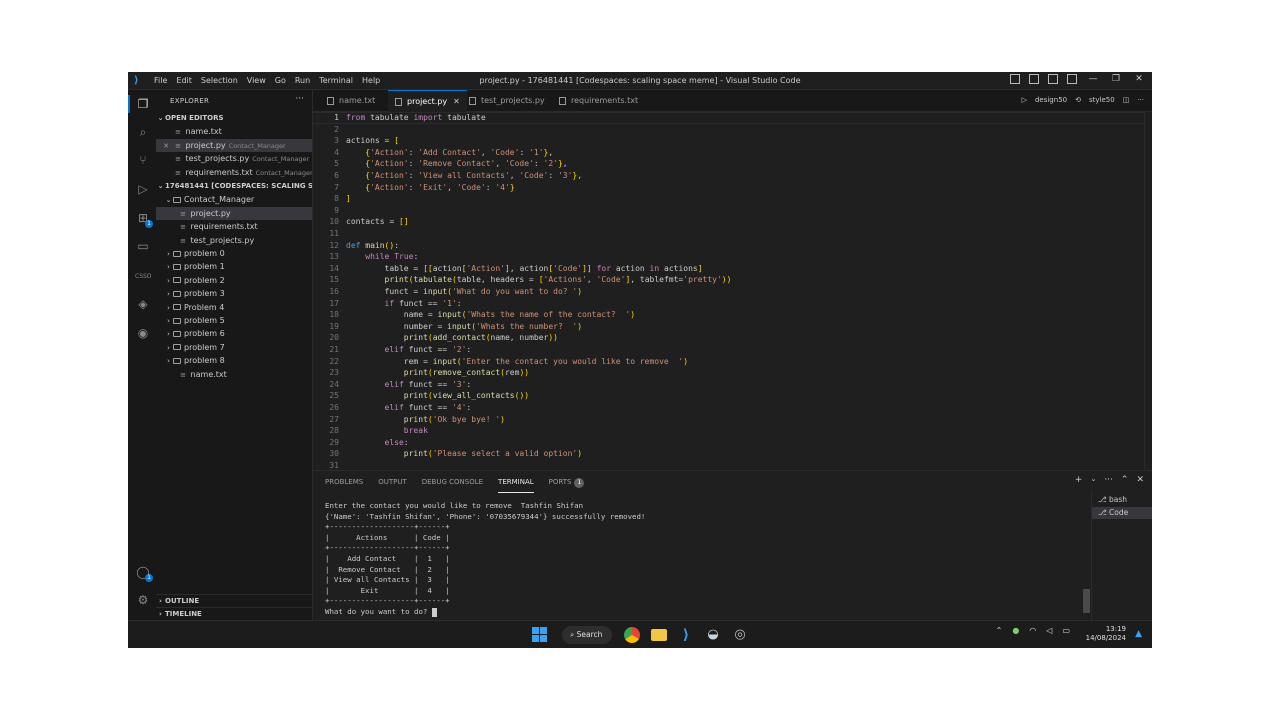  Describe the element at coordinates (464, 327) in the screenshot. I see `code-line: number = input('Whats the number? ')` at that location.